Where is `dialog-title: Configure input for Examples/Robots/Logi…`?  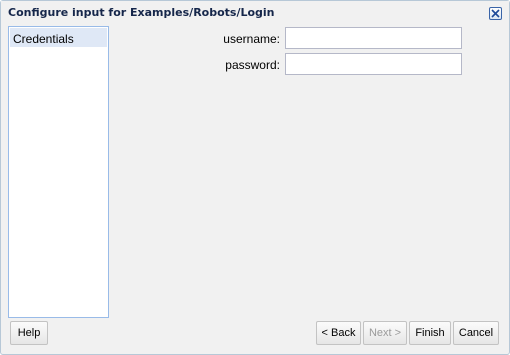 dialog-title: Configure input for Examples/Robots/Logi… is located at coordinates (141, 12).